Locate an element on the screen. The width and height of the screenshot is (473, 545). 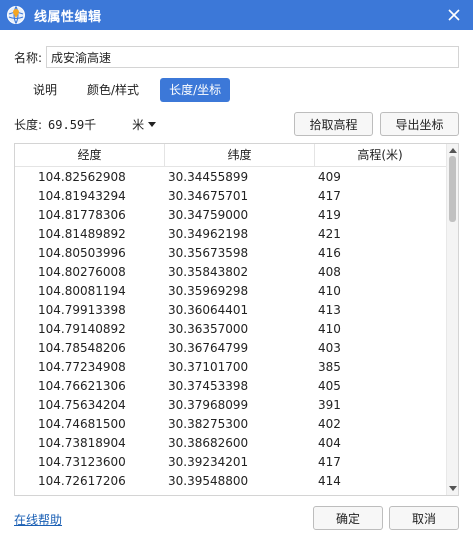
table-row: 104.80081194 30.35969298 410 is located at coordinates (230, 291).